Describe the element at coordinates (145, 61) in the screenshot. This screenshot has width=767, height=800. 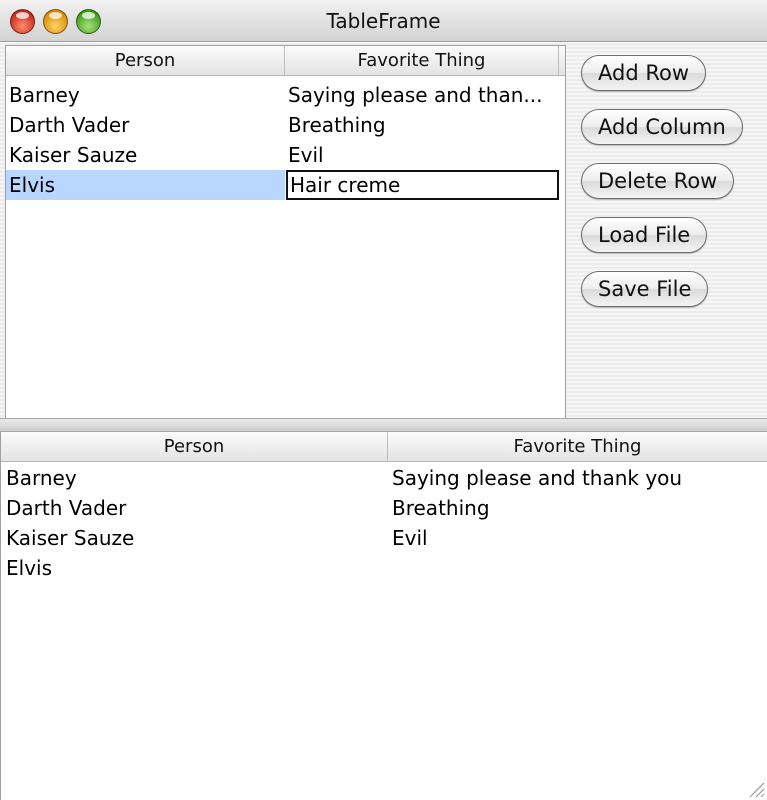
I see `top-column-header-person: Person` at that location.